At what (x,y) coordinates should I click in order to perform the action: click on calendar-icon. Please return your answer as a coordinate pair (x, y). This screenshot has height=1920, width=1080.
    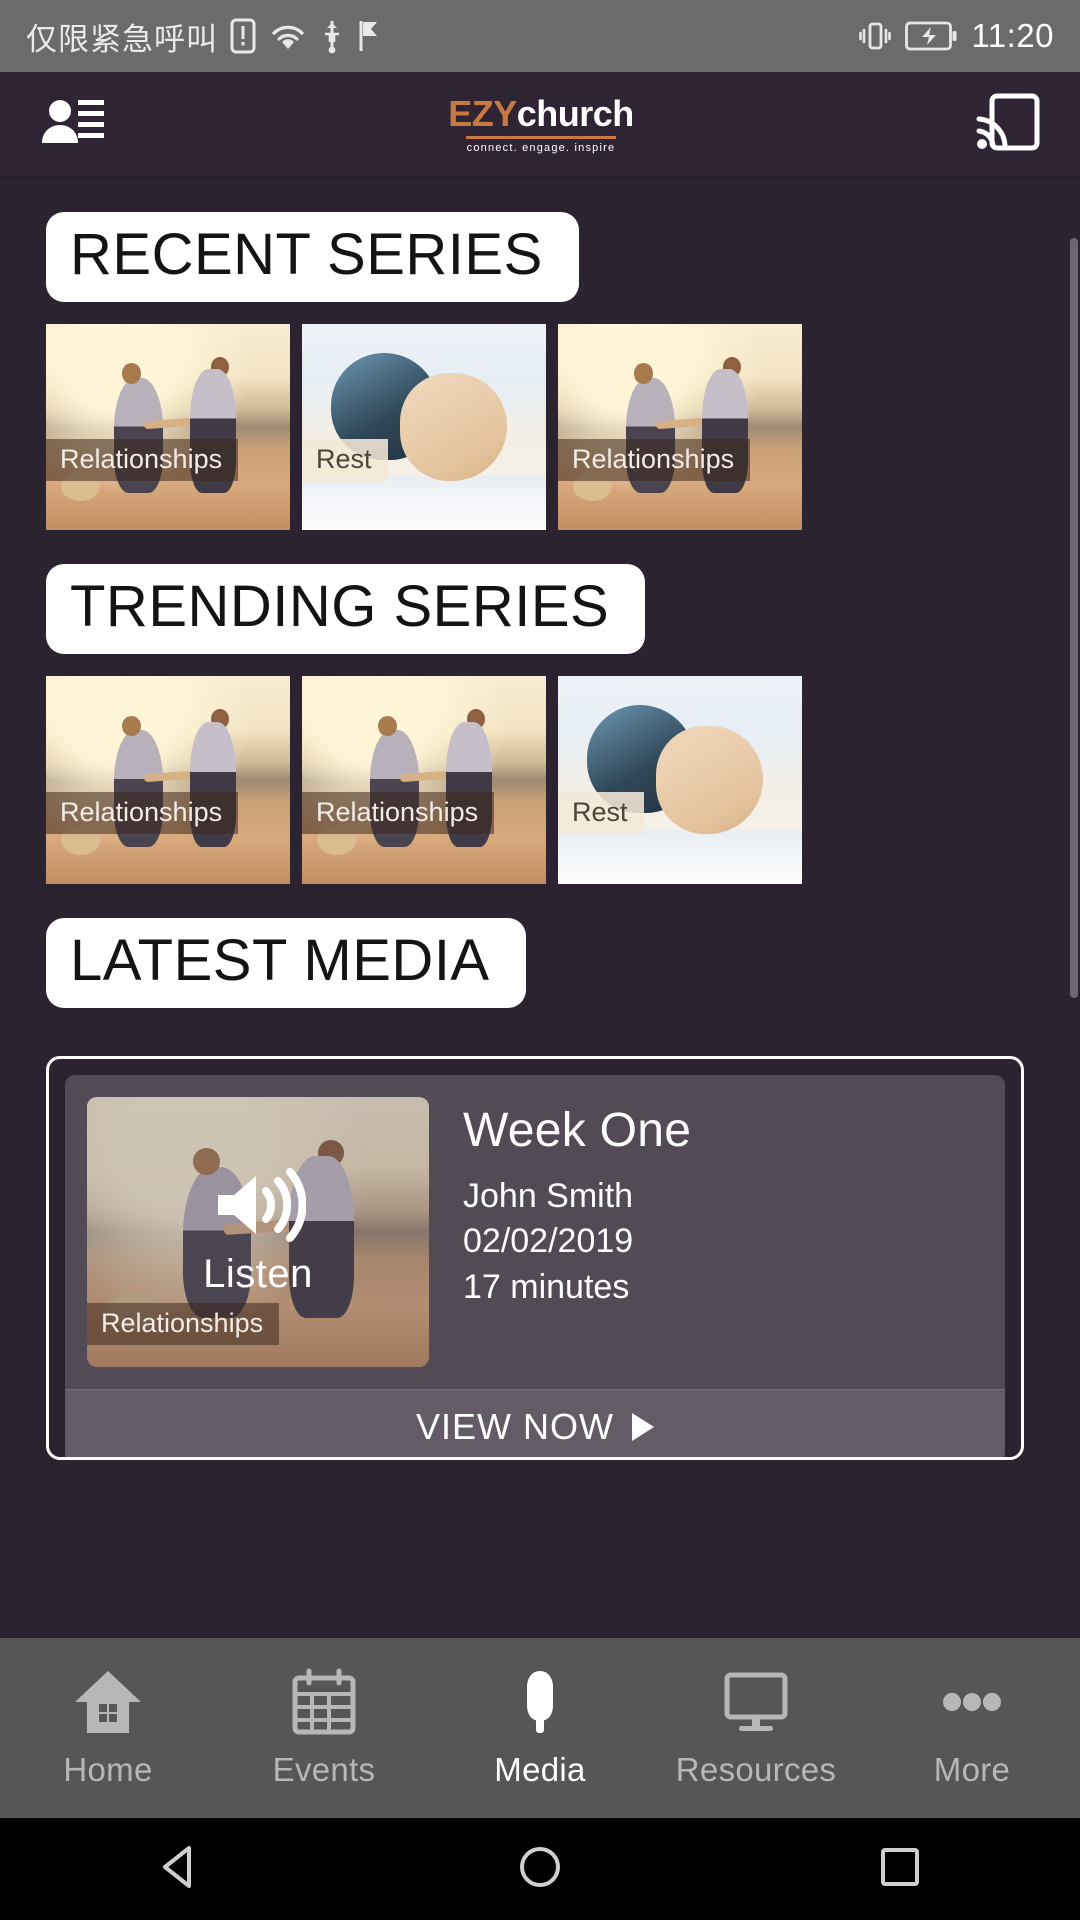
    Looking at the image, I should click on (324, 1704).